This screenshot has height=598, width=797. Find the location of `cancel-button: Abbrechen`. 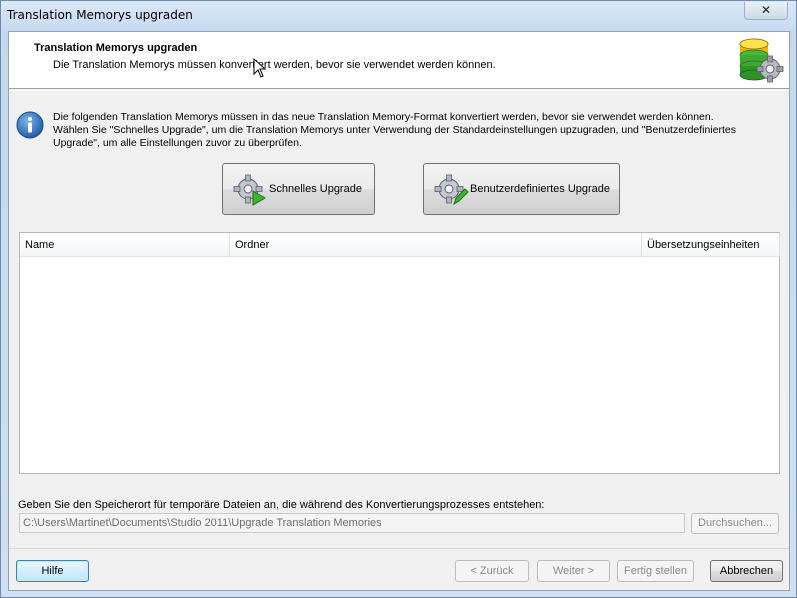

cancel-button: Abbrechen is located at coordinates (746, 571).